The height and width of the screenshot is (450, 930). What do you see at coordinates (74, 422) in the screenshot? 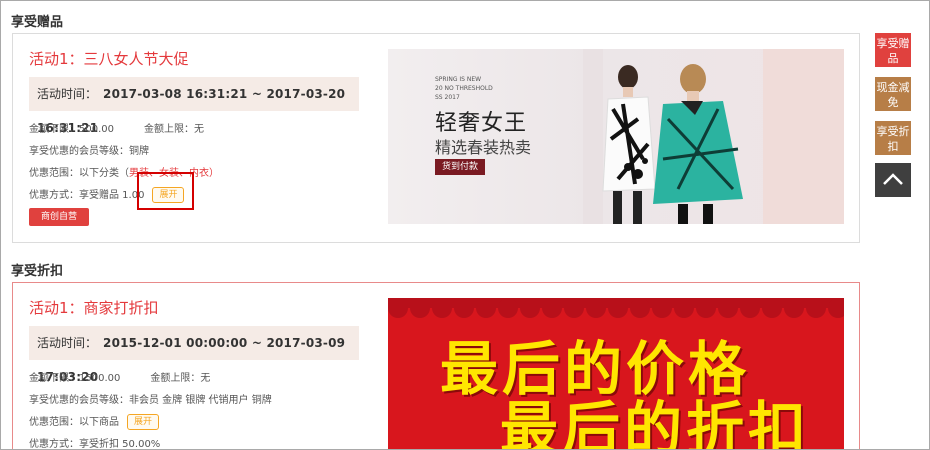
I see `scope-text: 优惠范围：以下商品` at bounding box center [74, 422].